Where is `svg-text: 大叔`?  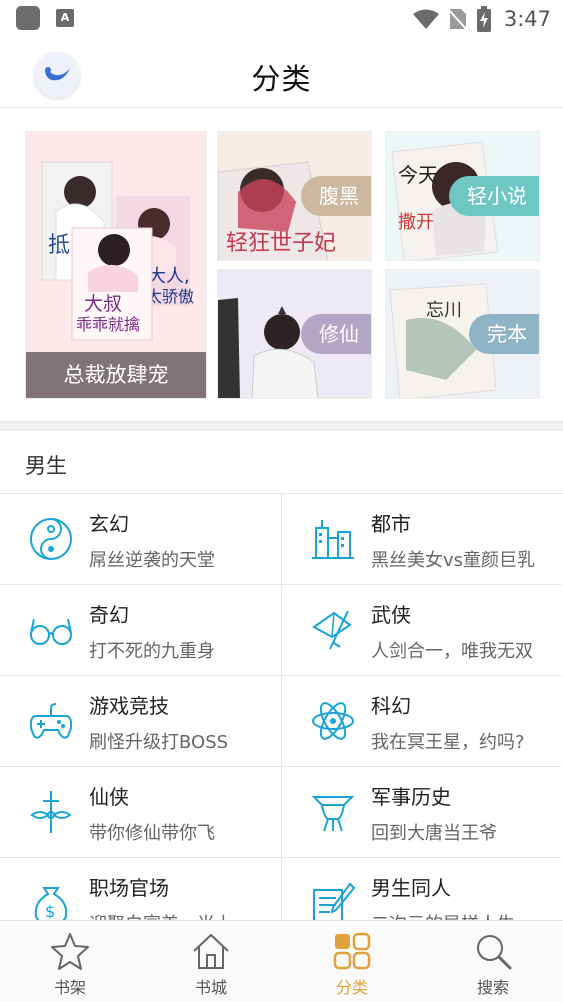
svg-text: 大叔 is located at coordinates (103, 304).